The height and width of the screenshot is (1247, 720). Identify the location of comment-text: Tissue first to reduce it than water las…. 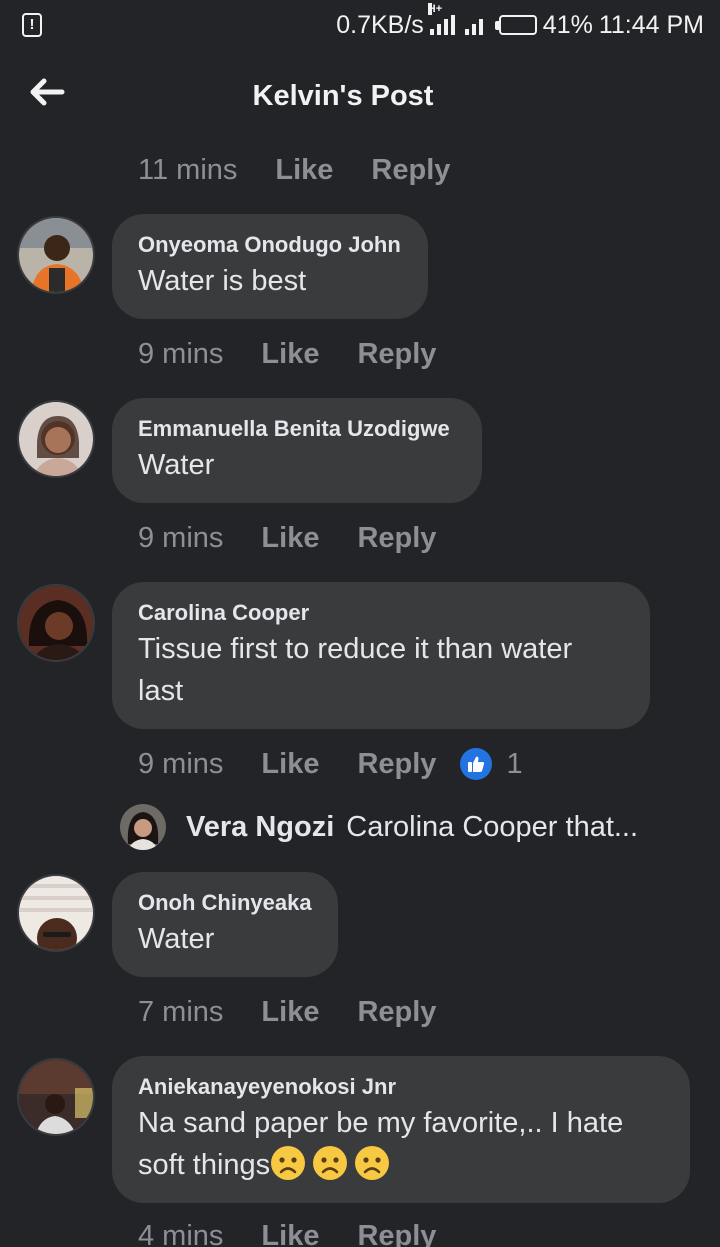
(355, 670).